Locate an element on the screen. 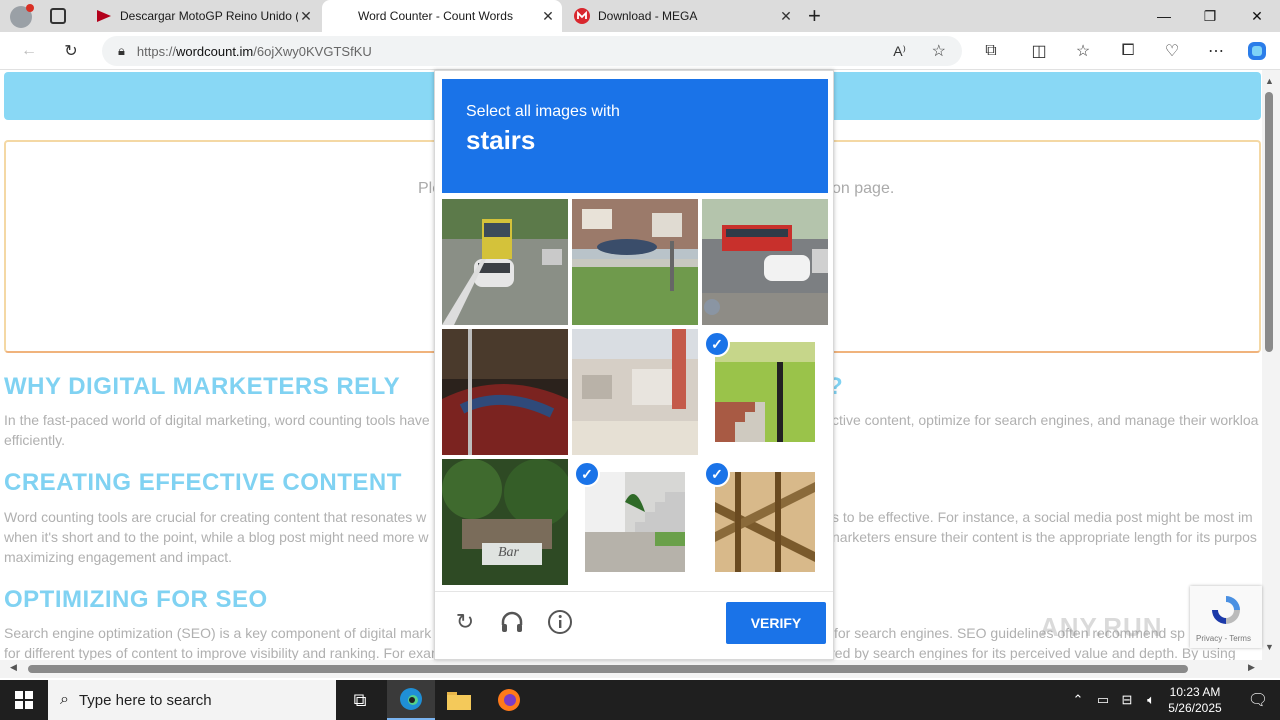 The image size is (1280, 720). notifications-icon: 🗨︎ is located at coordinates (1257, 700).